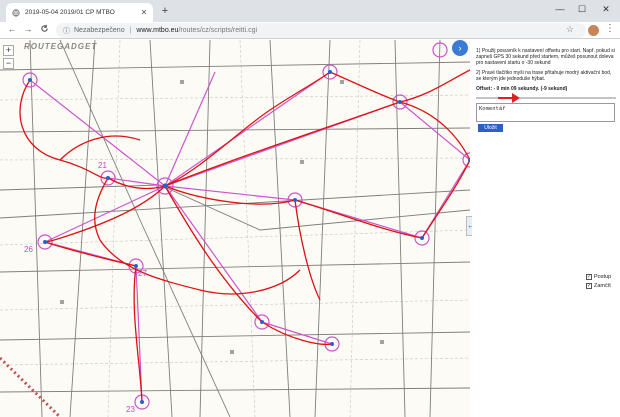  What do you see at coordinates (8, 63) in the screenshot?
I see `zoom-out-button: −` at bounding box center [8, 63].